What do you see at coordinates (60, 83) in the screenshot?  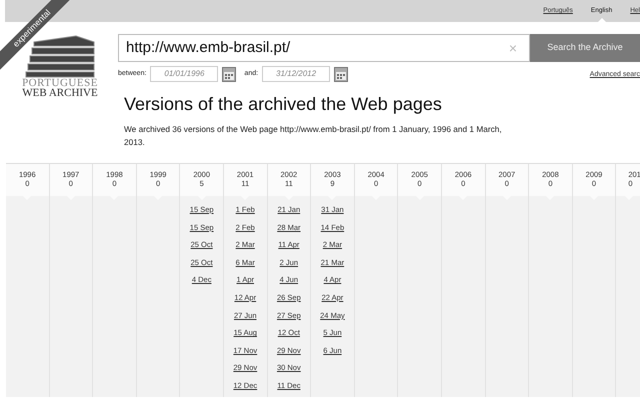 I see `logo-text: PORTUGUESE` at bounding box center [60, 83].